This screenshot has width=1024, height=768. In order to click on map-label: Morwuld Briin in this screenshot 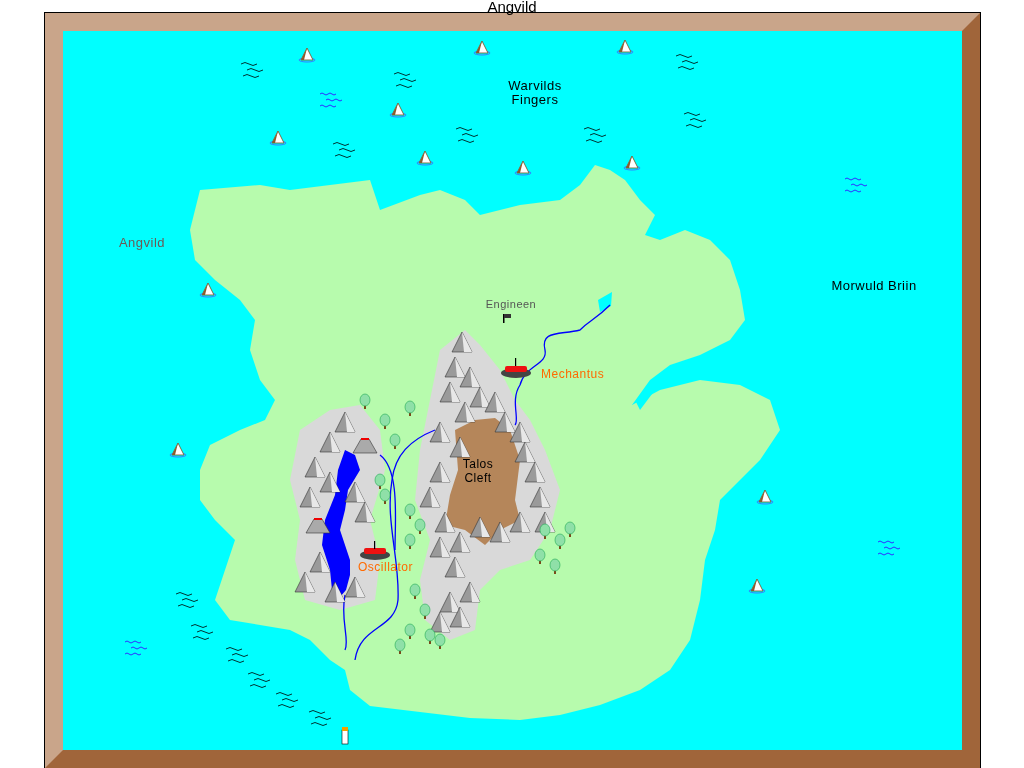, I will do `click(874, 285)`.